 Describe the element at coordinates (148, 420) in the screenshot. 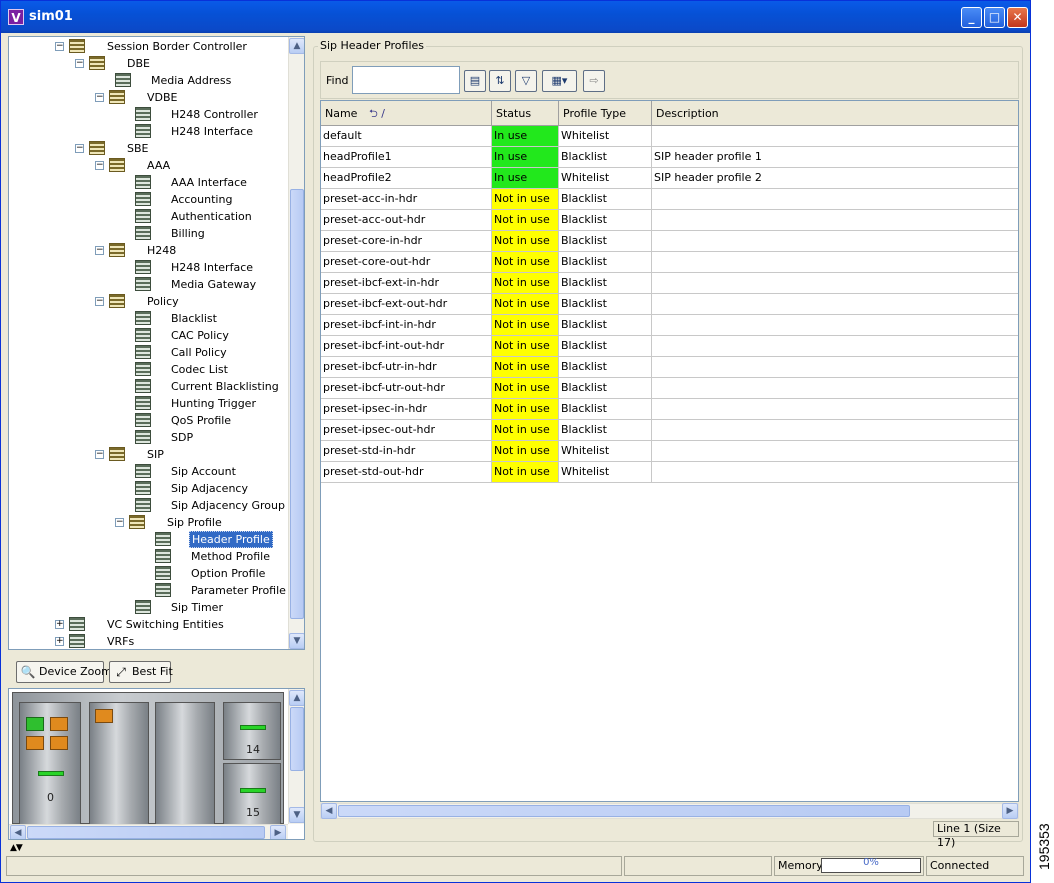

I see `tree-item: QoS Profile` at that location.